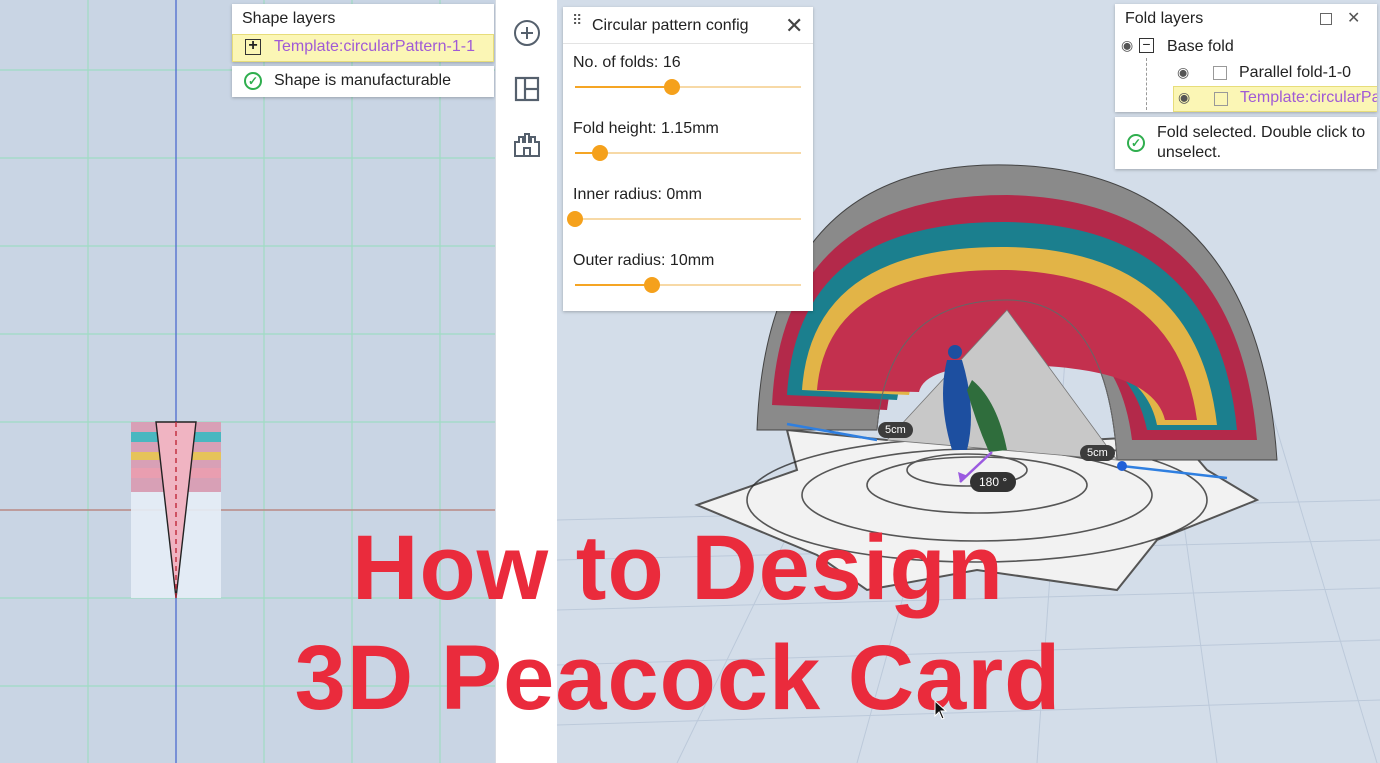 The height and width of the screenshot is (763, 1380). What do you see at coordinates (688, 285) in the screenshot?
I see `outer-radius-slider` at bounding box center [688, 285].